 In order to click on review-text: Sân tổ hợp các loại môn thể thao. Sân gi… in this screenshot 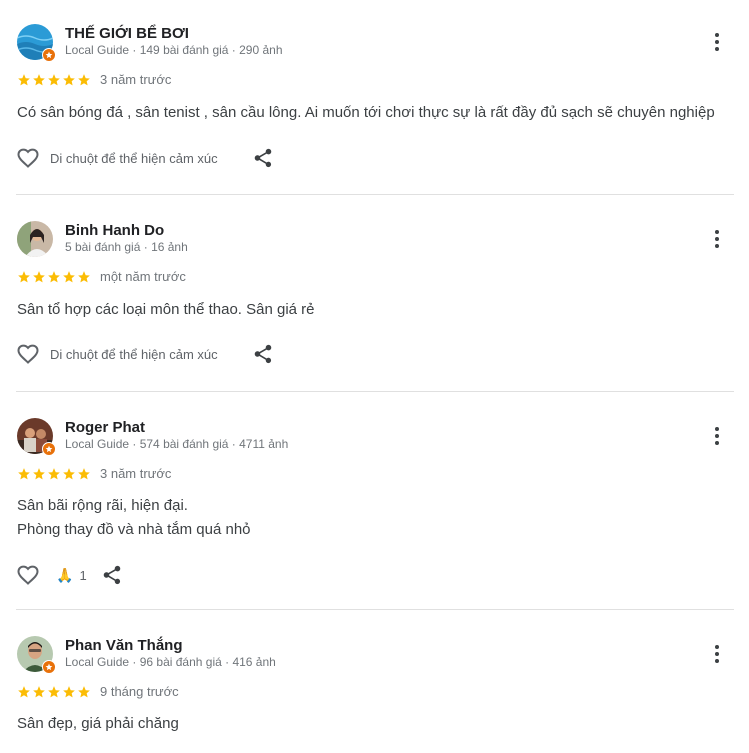, I will do `click(166, 310)`.